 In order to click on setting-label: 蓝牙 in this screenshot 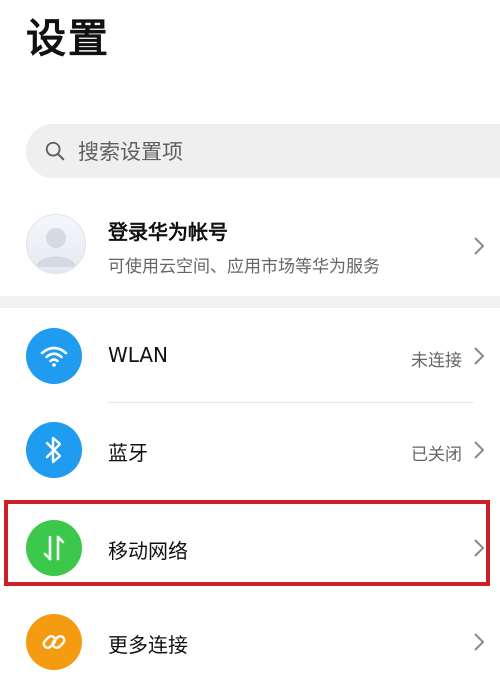, I will do `click(128, 453)`.